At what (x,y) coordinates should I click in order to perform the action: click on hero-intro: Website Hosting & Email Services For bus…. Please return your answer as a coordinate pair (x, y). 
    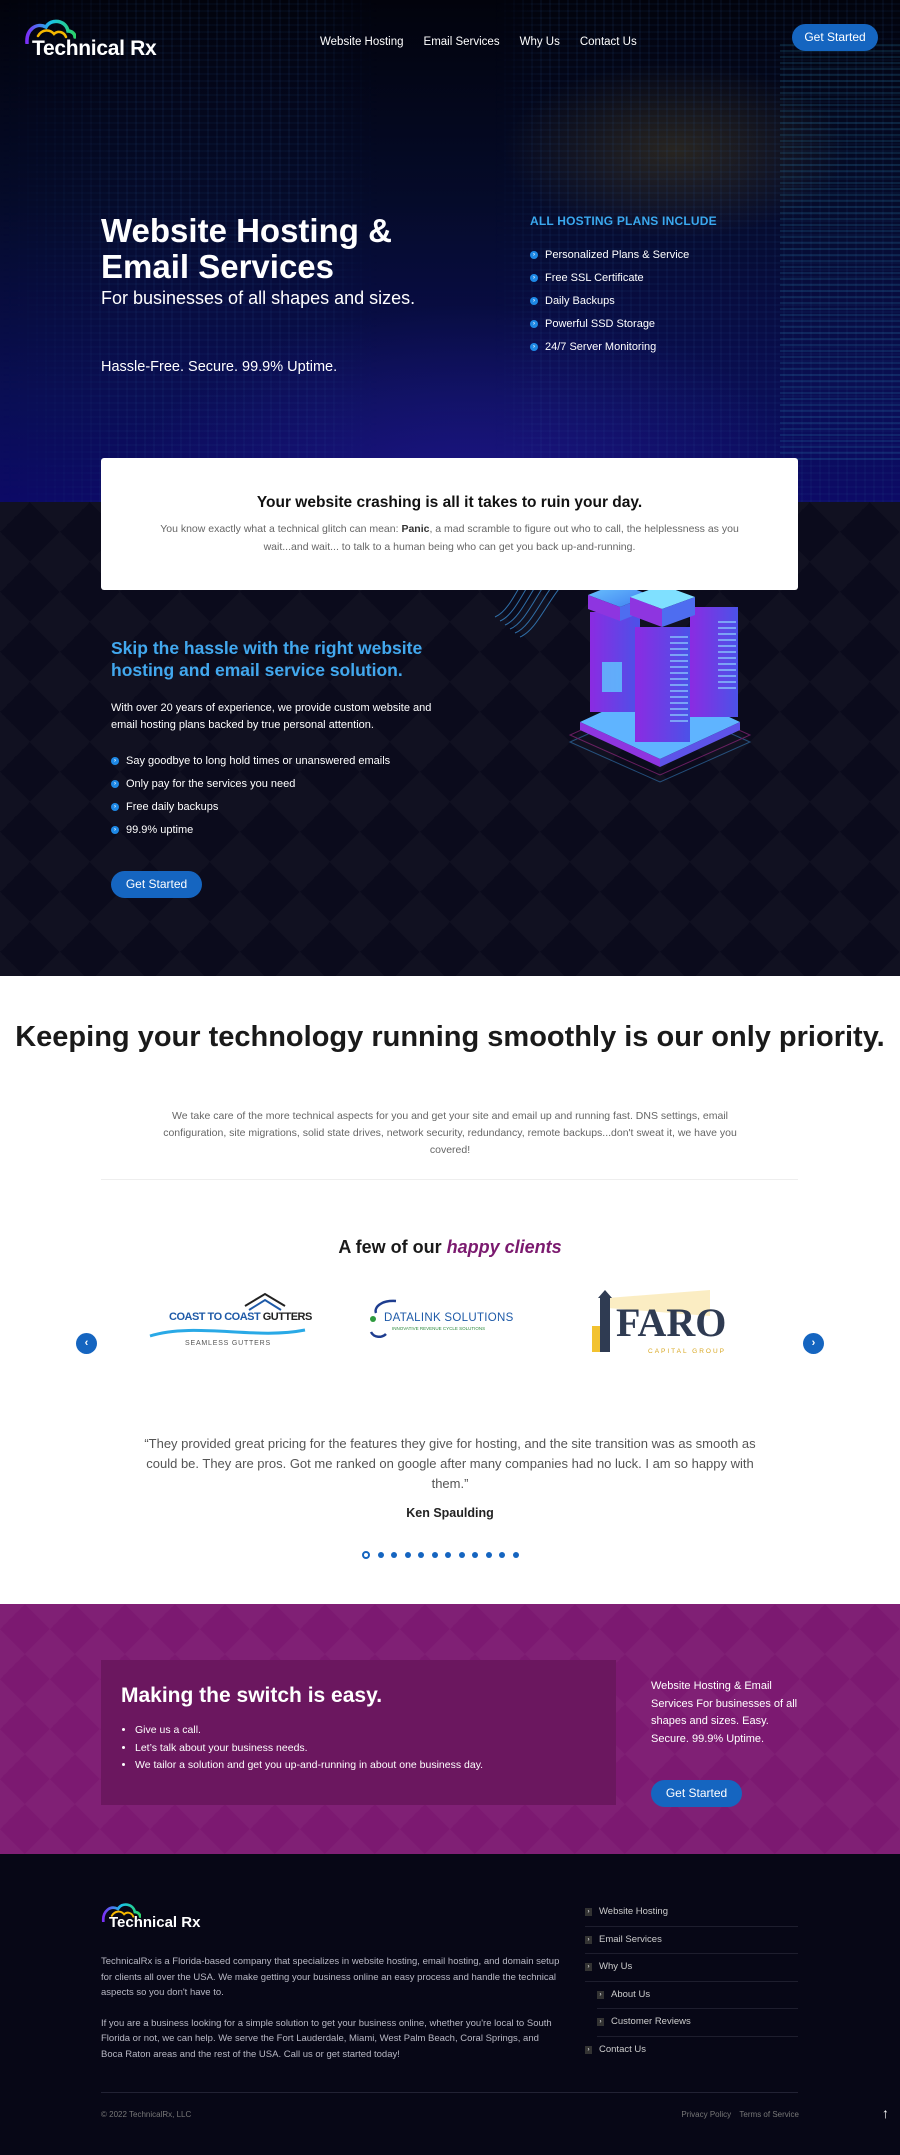
    Looking at the image, I should click on (266, 294).